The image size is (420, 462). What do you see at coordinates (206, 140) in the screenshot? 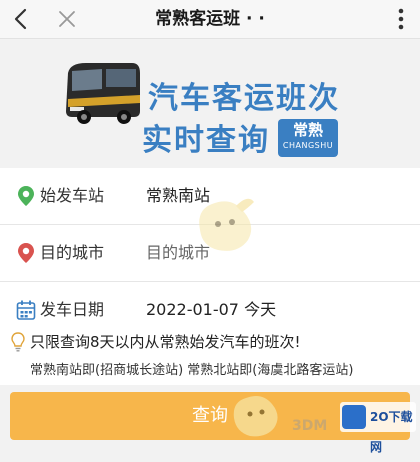
I see `banner-heading-line2: 实时查询` at bounding box center [206, 140].